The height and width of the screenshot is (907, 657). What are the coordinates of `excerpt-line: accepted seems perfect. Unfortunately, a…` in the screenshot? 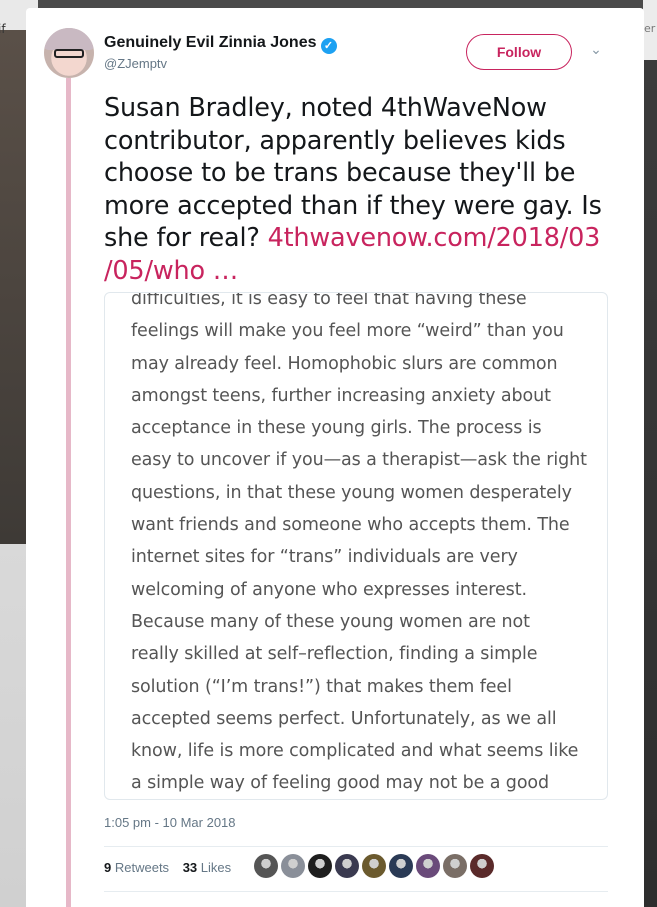 It's located at (344, 718).